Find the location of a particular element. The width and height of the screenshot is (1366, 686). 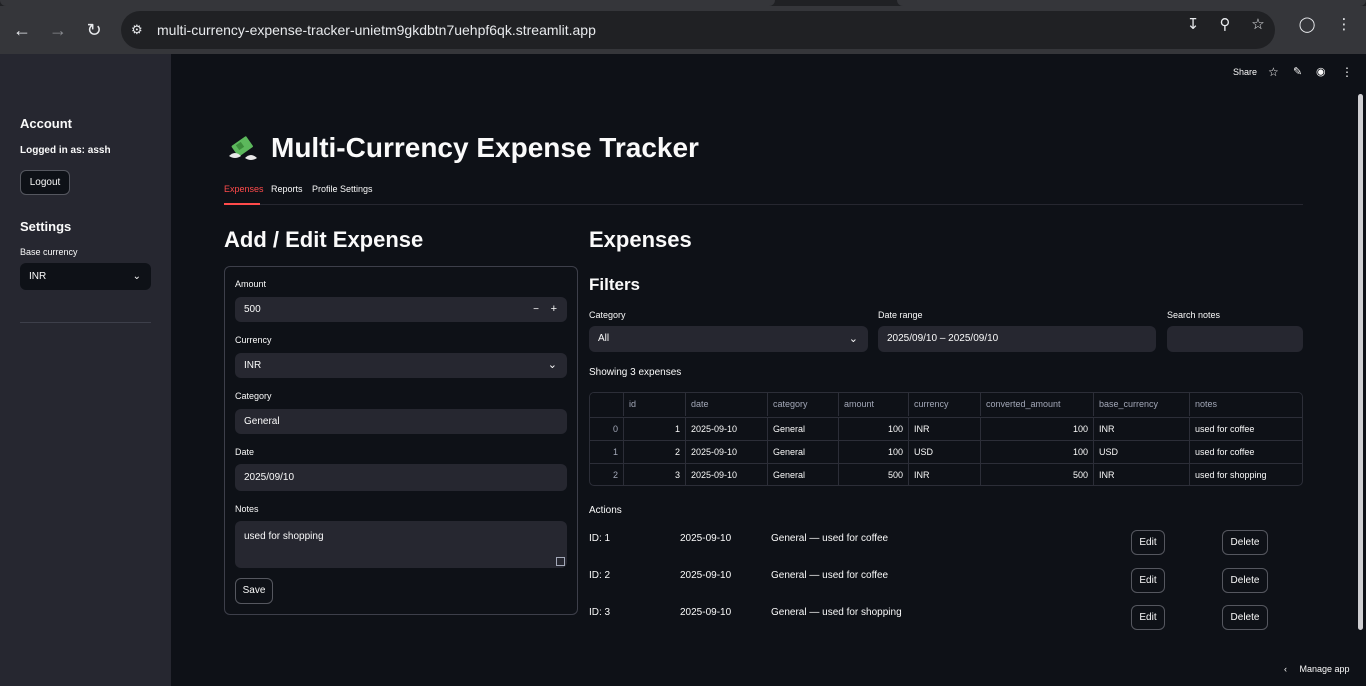

back-icon: ← is located at coordinates (22, 30).